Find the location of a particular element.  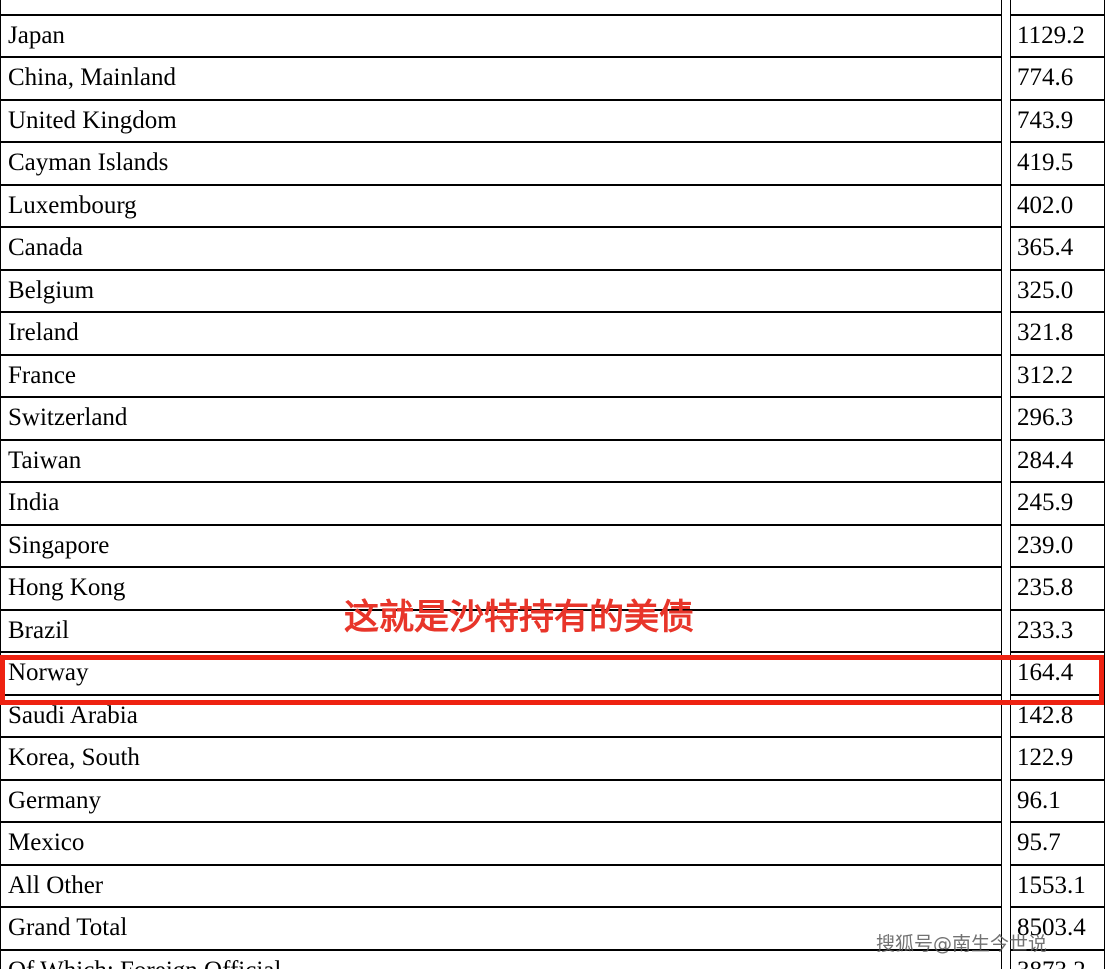

holdings-value-cell: 142.8 is located at coordinates (1057, 715).